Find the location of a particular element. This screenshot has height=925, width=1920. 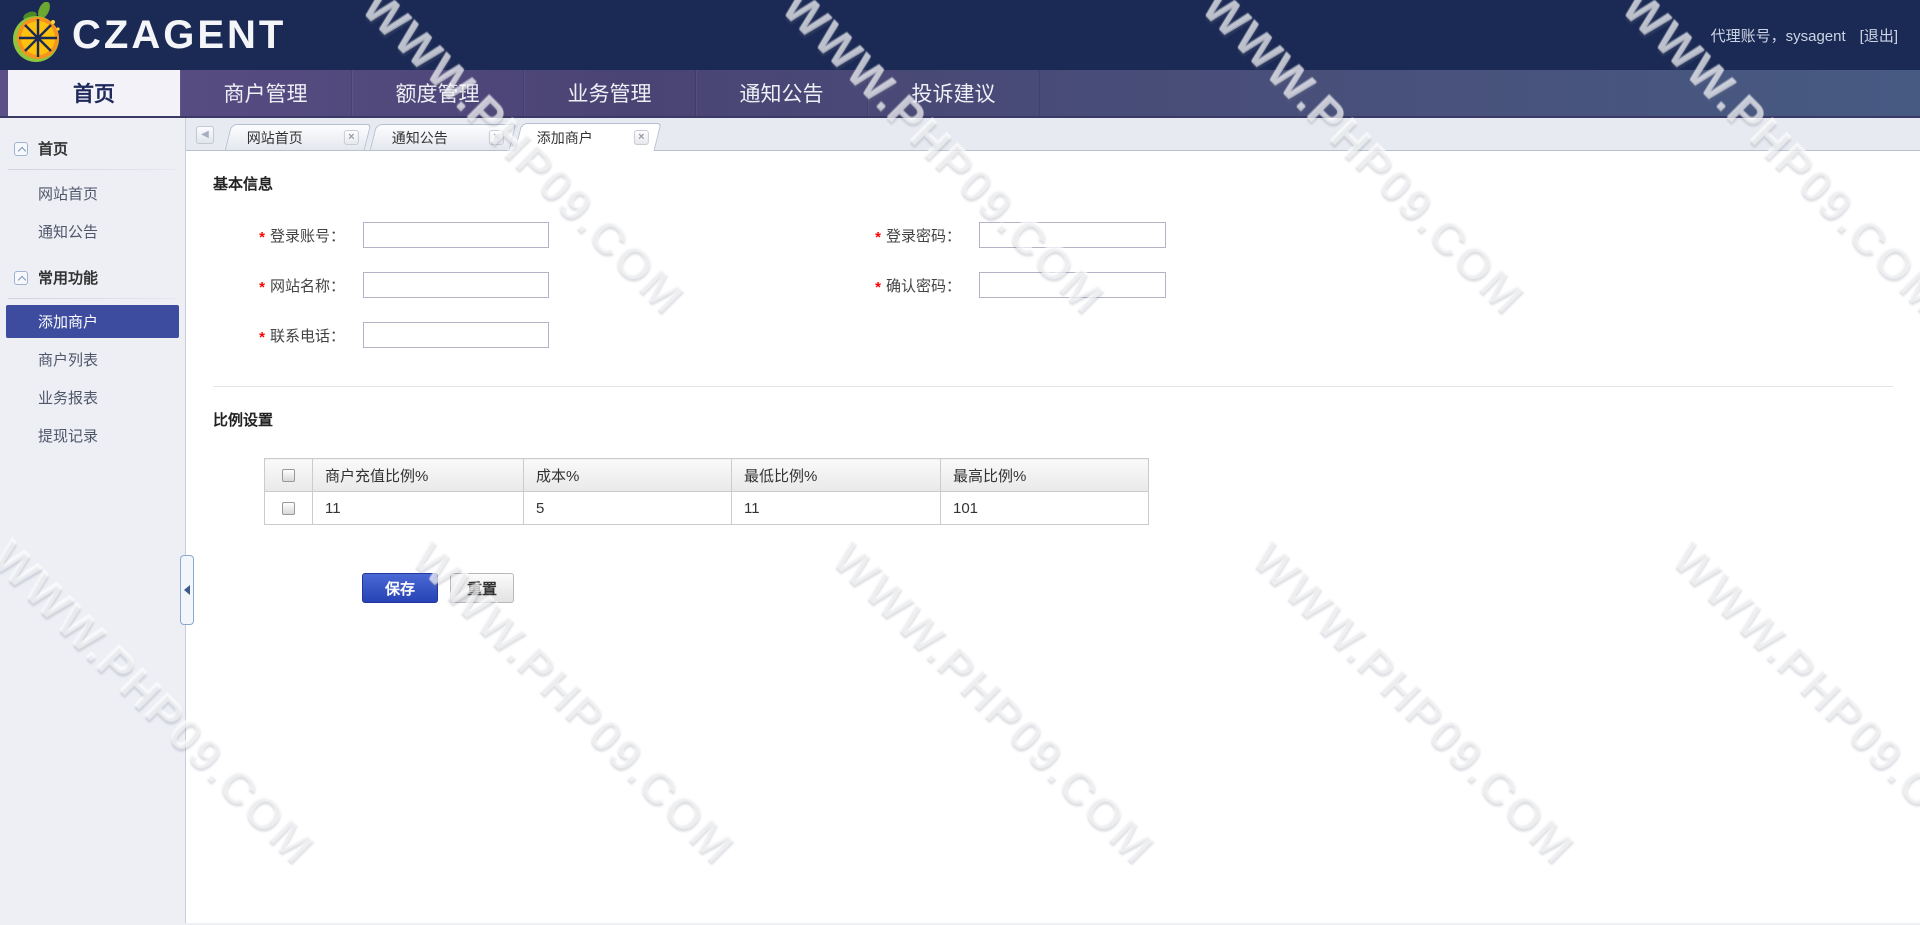

app-header: CZAGENT 代理账号，sysagent [退出] is located at coordinates (960, 35).